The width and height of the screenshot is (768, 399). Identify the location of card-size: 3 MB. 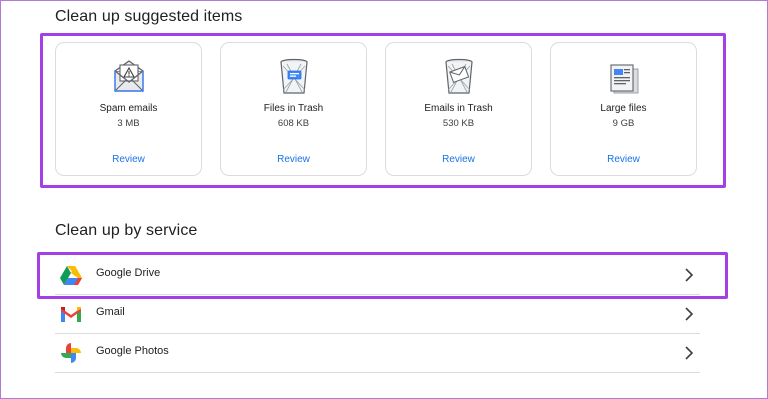
(128, 123).